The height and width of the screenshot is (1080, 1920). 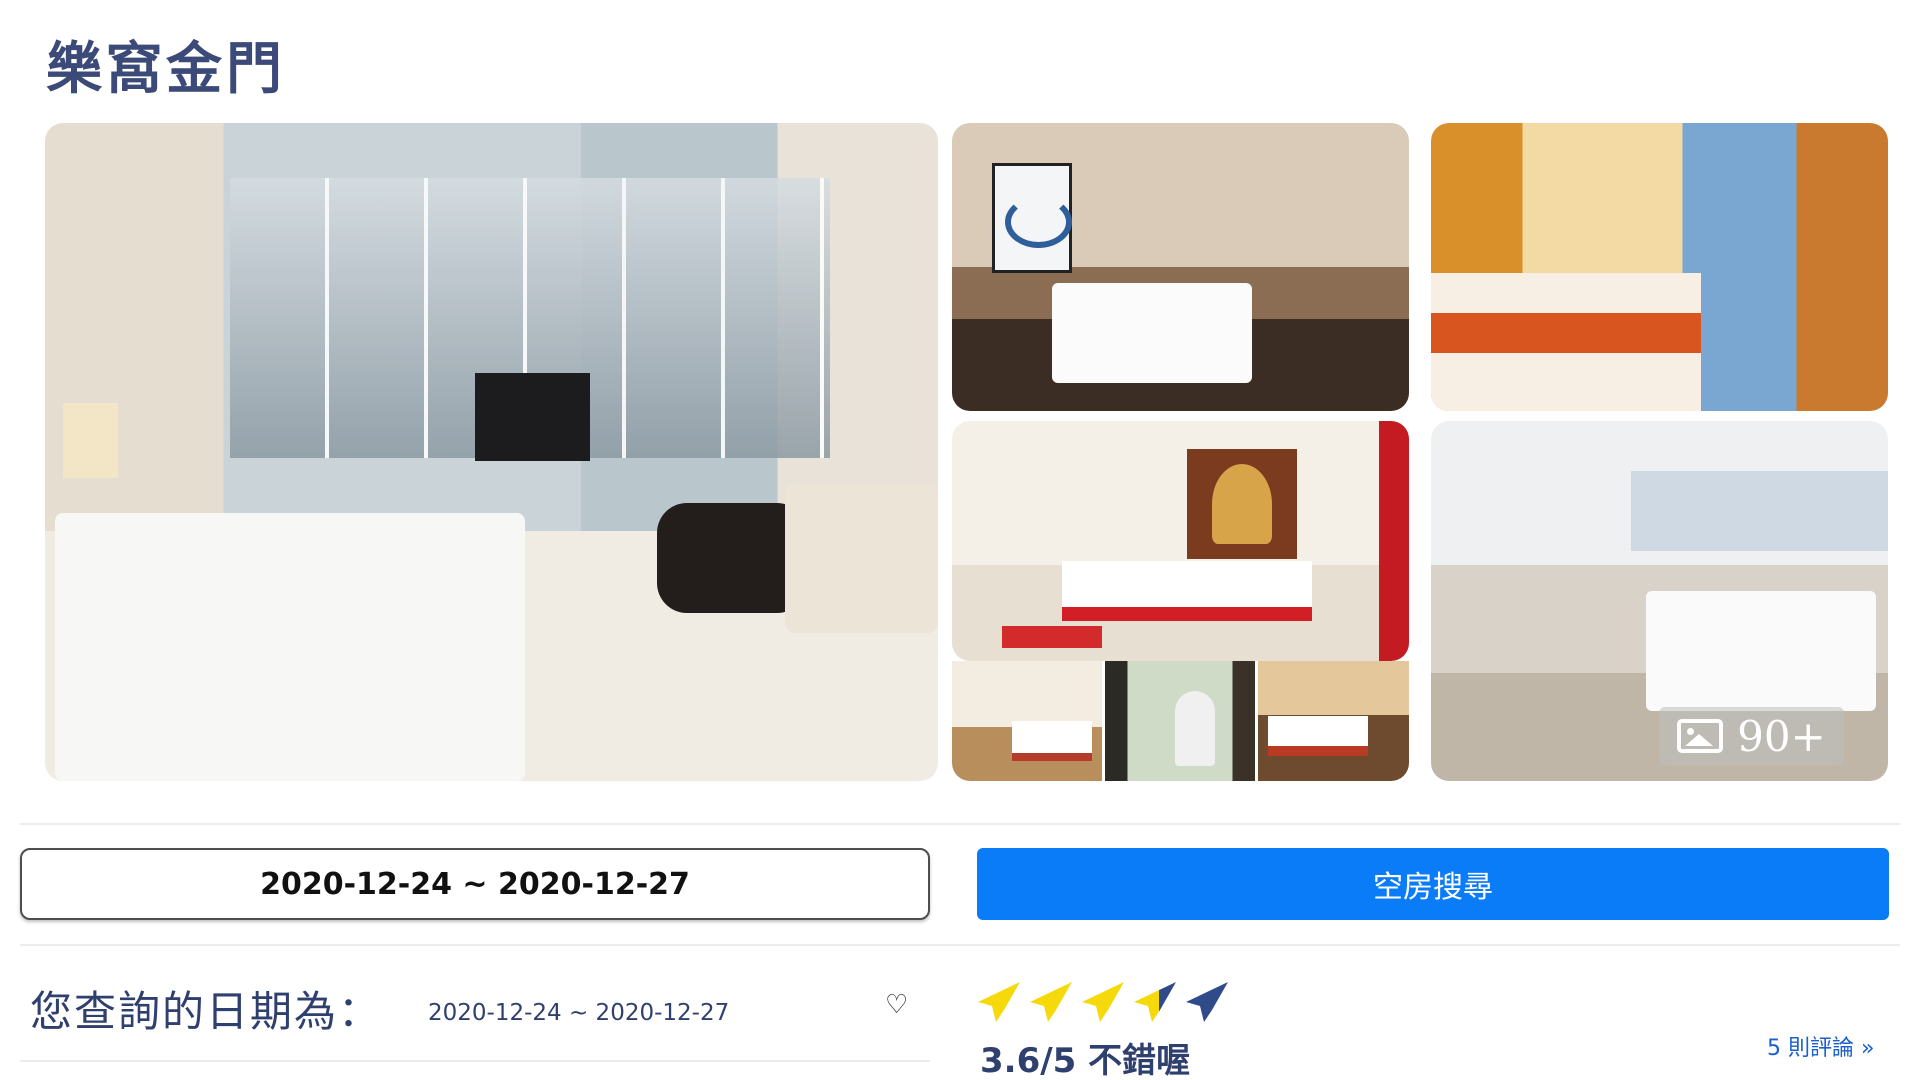 What do you see at coordinates (206, 1011) in the screenshot?
I see `query-date-label: 您查詢的日期為：` at bounding box center [206, 1011].